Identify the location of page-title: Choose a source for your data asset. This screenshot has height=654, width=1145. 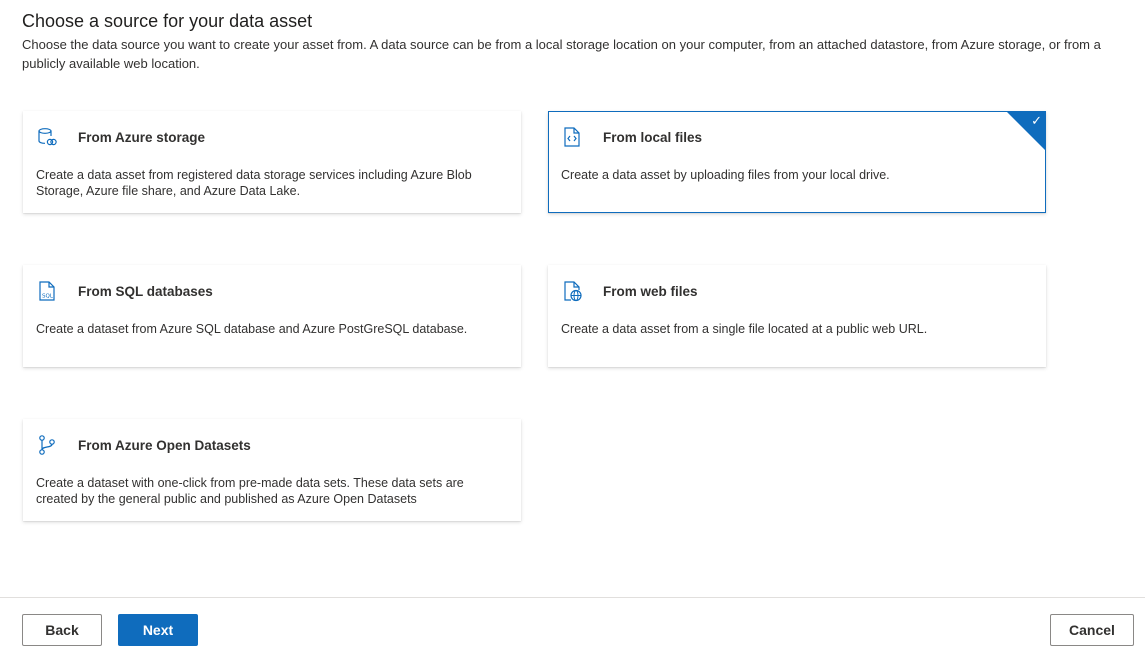
(167, 21).